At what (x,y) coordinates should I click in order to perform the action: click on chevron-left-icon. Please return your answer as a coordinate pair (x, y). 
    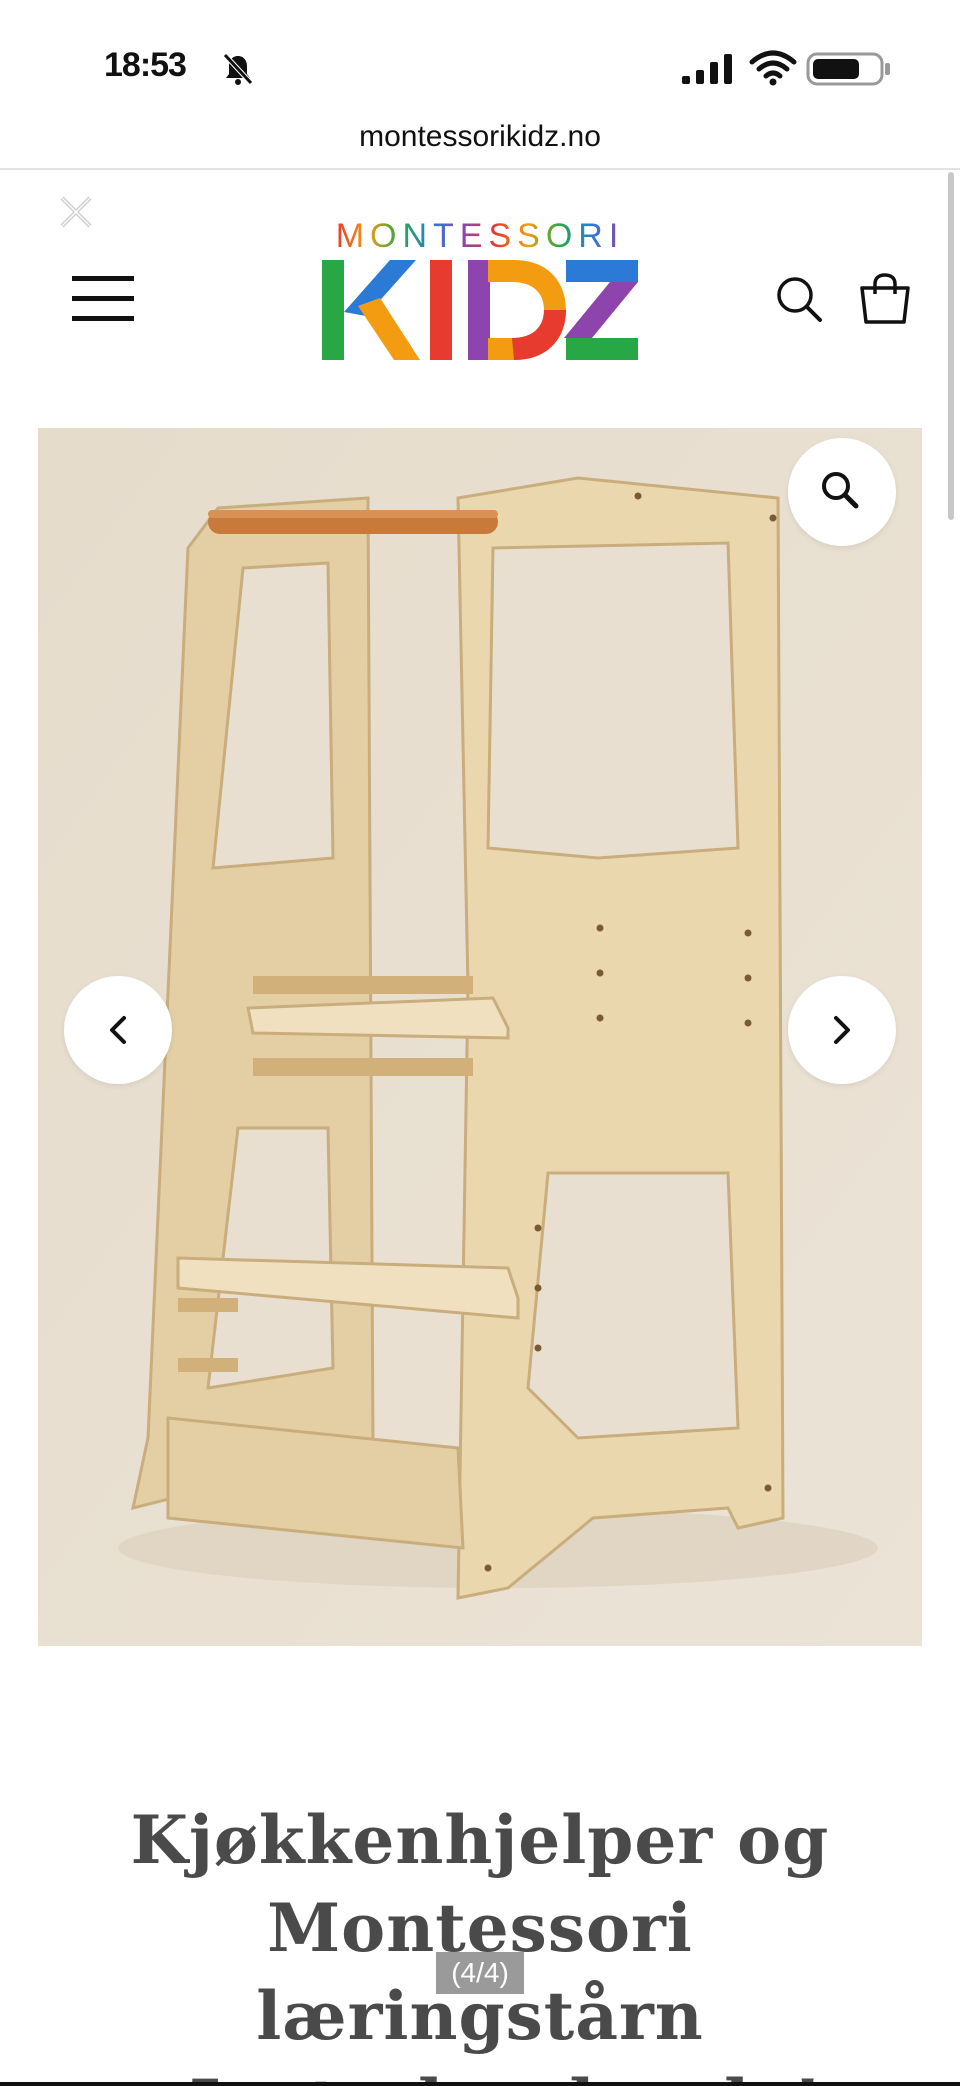
    Looking at the image, I should click on (118, 1030).